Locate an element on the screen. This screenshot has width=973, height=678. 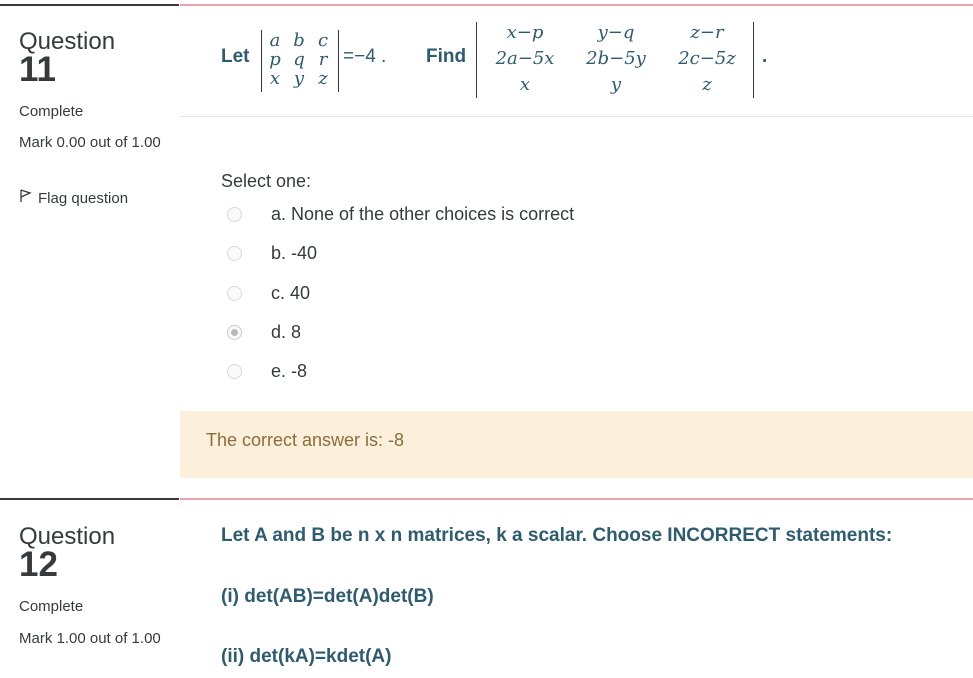
determinant-abc: abc pqr xyz is located at coordinates (300, 61).